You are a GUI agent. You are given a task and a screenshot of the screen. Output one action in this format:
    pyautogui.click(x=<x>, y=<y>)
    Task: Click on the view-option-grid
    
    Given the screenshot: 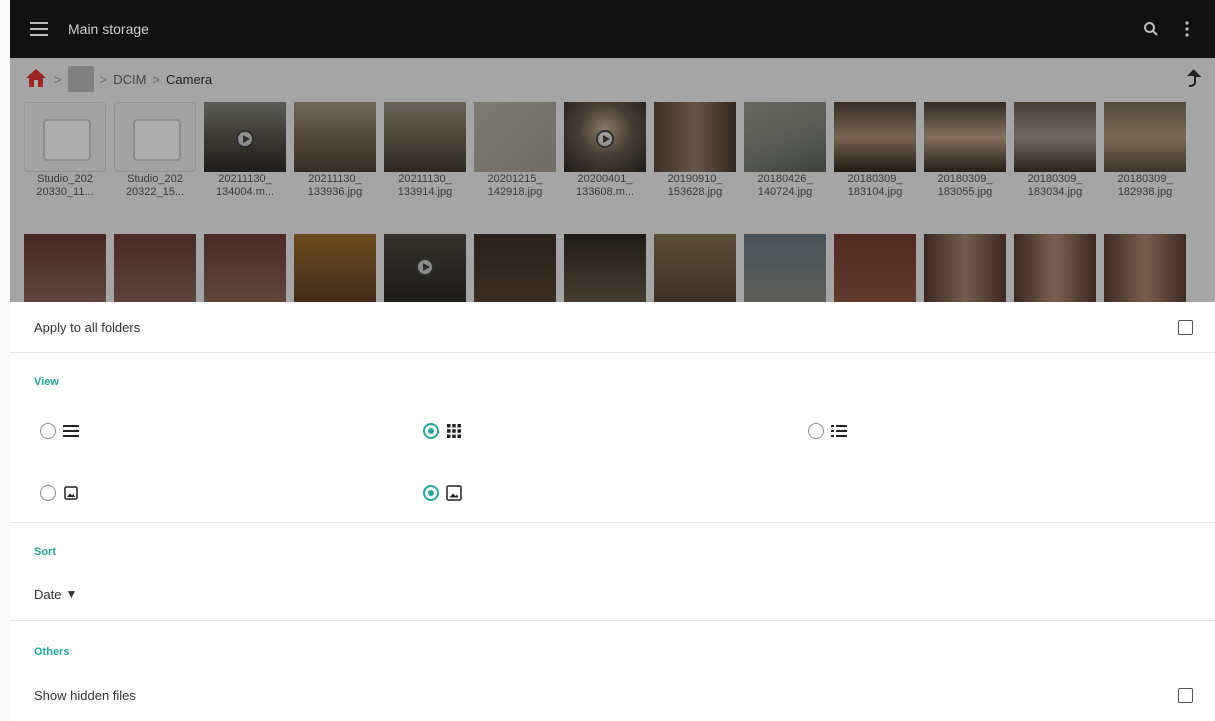 What is the action you would take?
    pyautogui.click(x=443, y=431)
    